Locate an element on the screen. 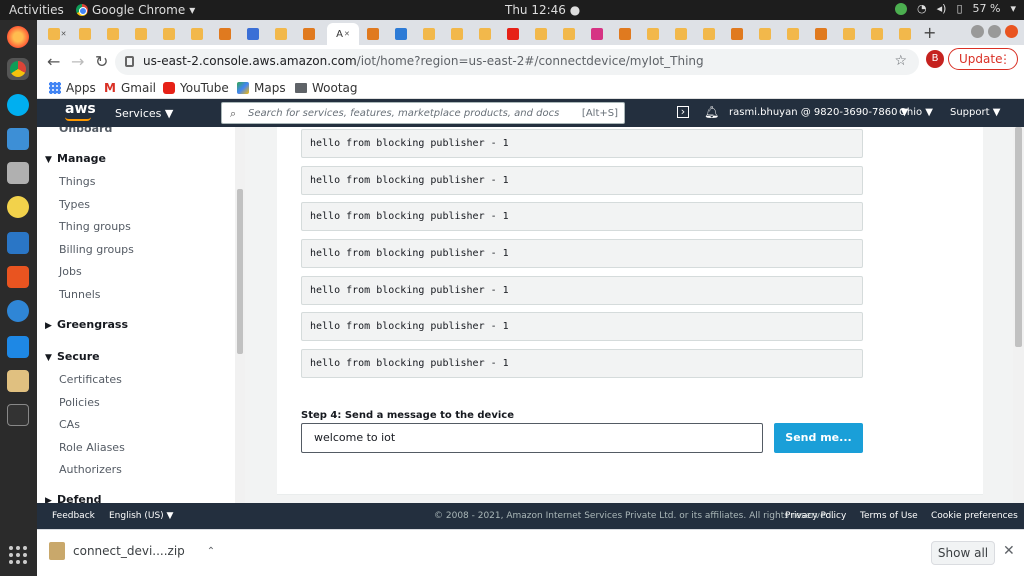 The image size is (1024, 576). sidebar-item-authorizers: Authorizers is located at coordinates (90, 469).